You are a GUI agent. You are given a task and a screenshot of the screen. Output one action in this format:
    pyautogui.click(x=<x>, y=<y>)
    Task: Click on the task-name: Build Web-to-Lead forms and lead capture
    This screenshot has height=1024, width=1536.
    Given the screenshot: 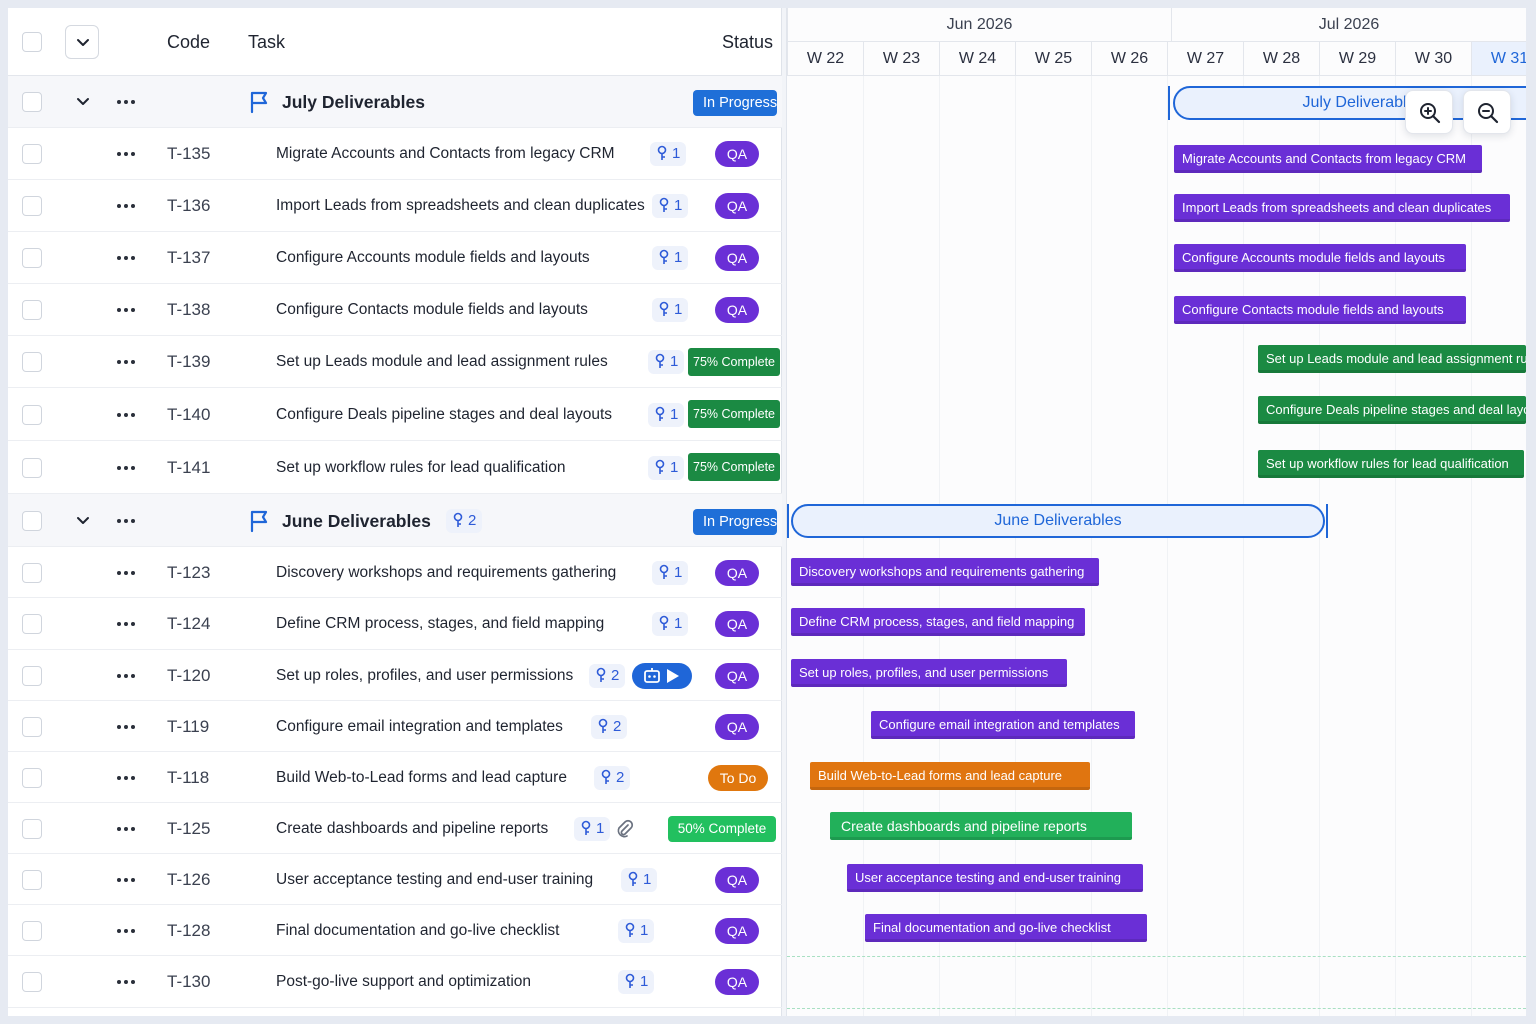 What is the action you would take?
    pyautogui.click(x=421, y=778)
    